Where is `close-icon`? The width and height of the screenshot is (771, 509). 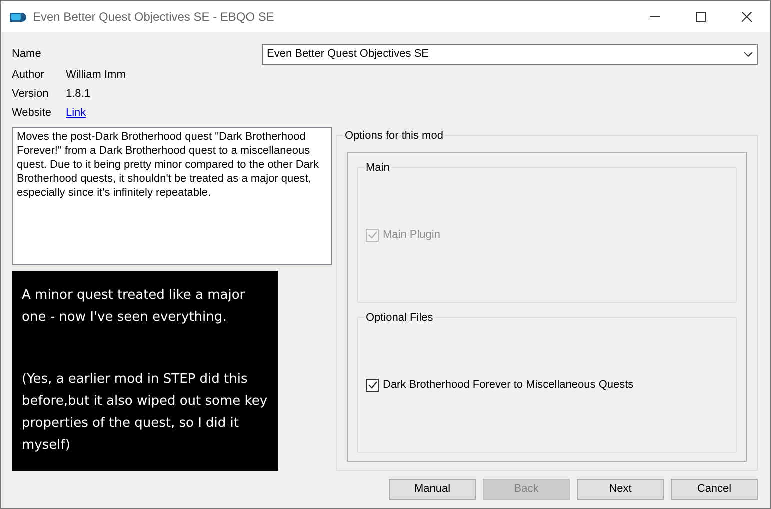 close-icon is located at coordinates (747, 17).